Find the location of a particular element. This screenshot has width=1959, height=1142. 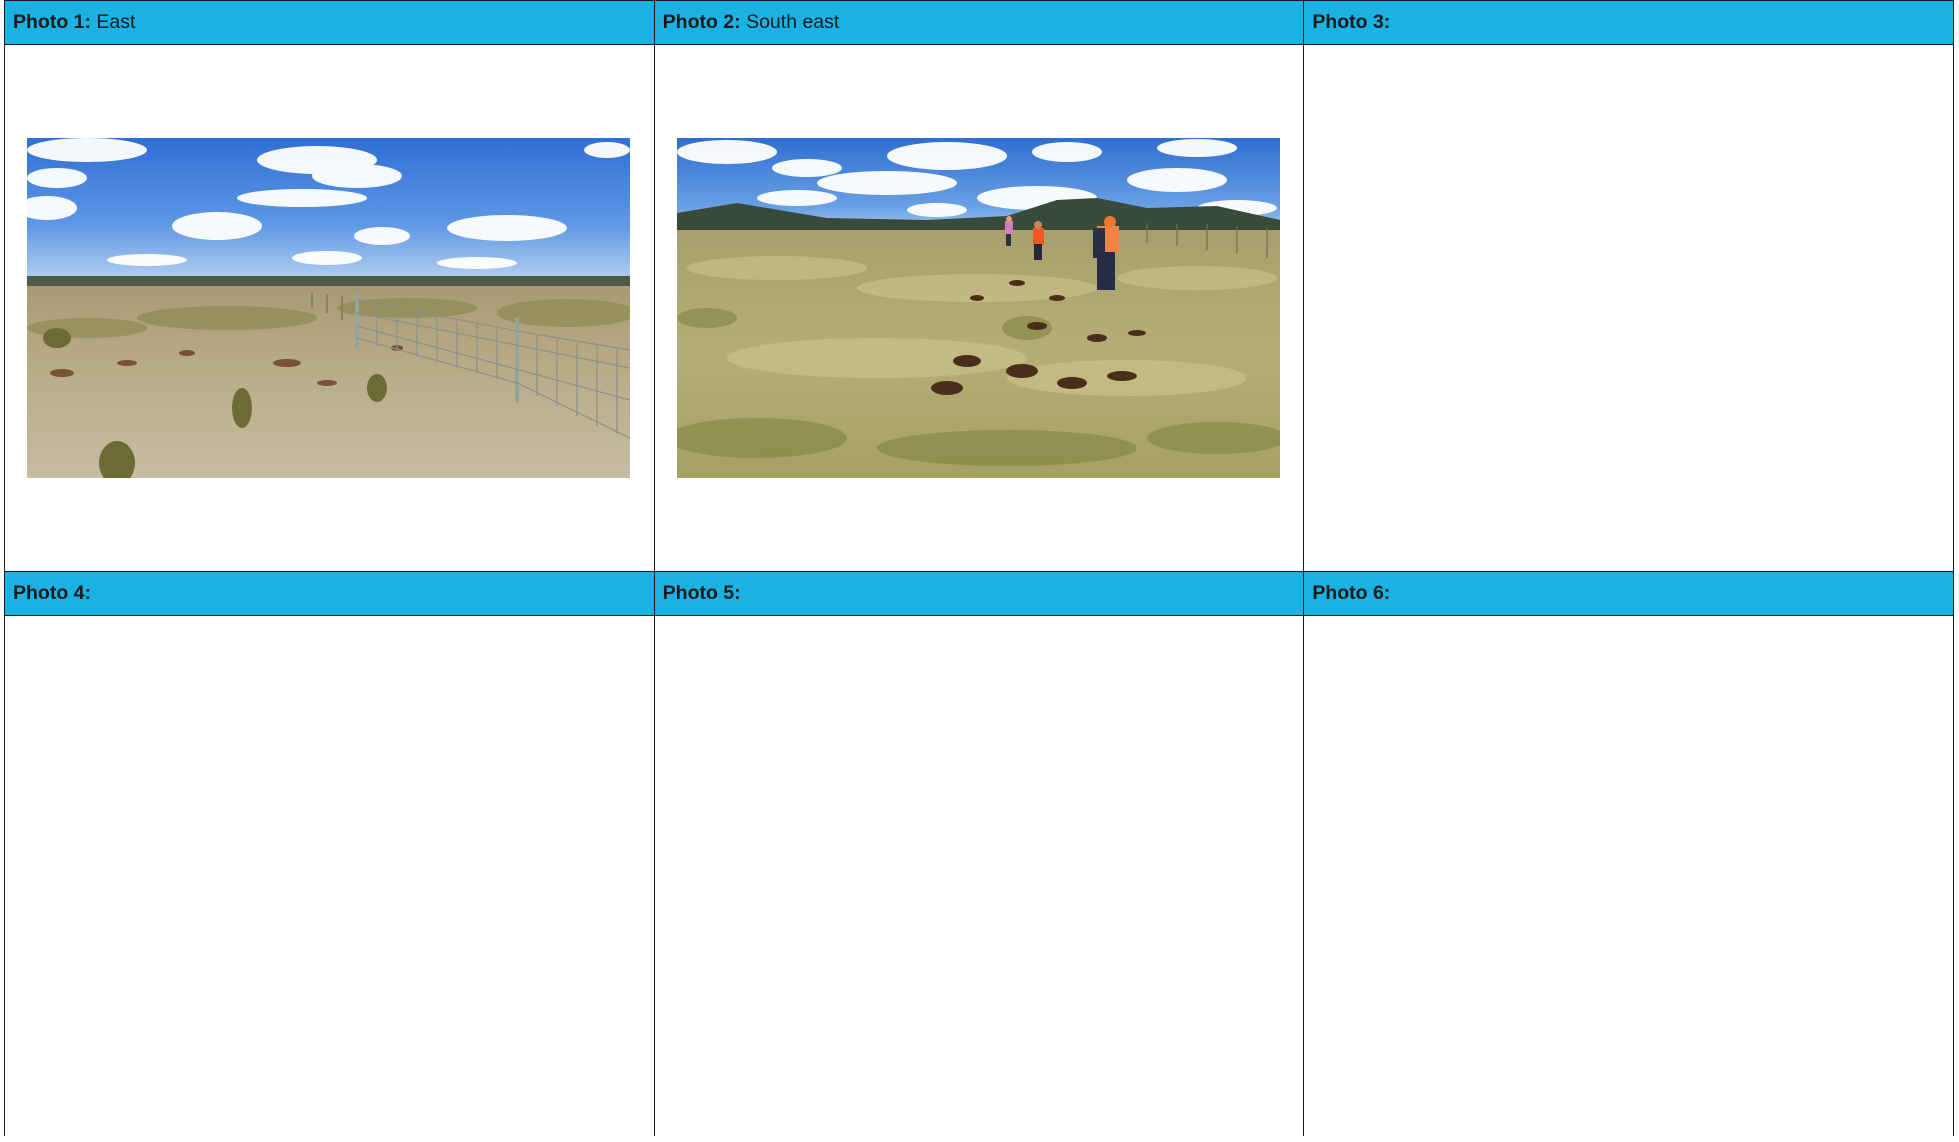

photo-1-image is located at coordinates (328, 308).